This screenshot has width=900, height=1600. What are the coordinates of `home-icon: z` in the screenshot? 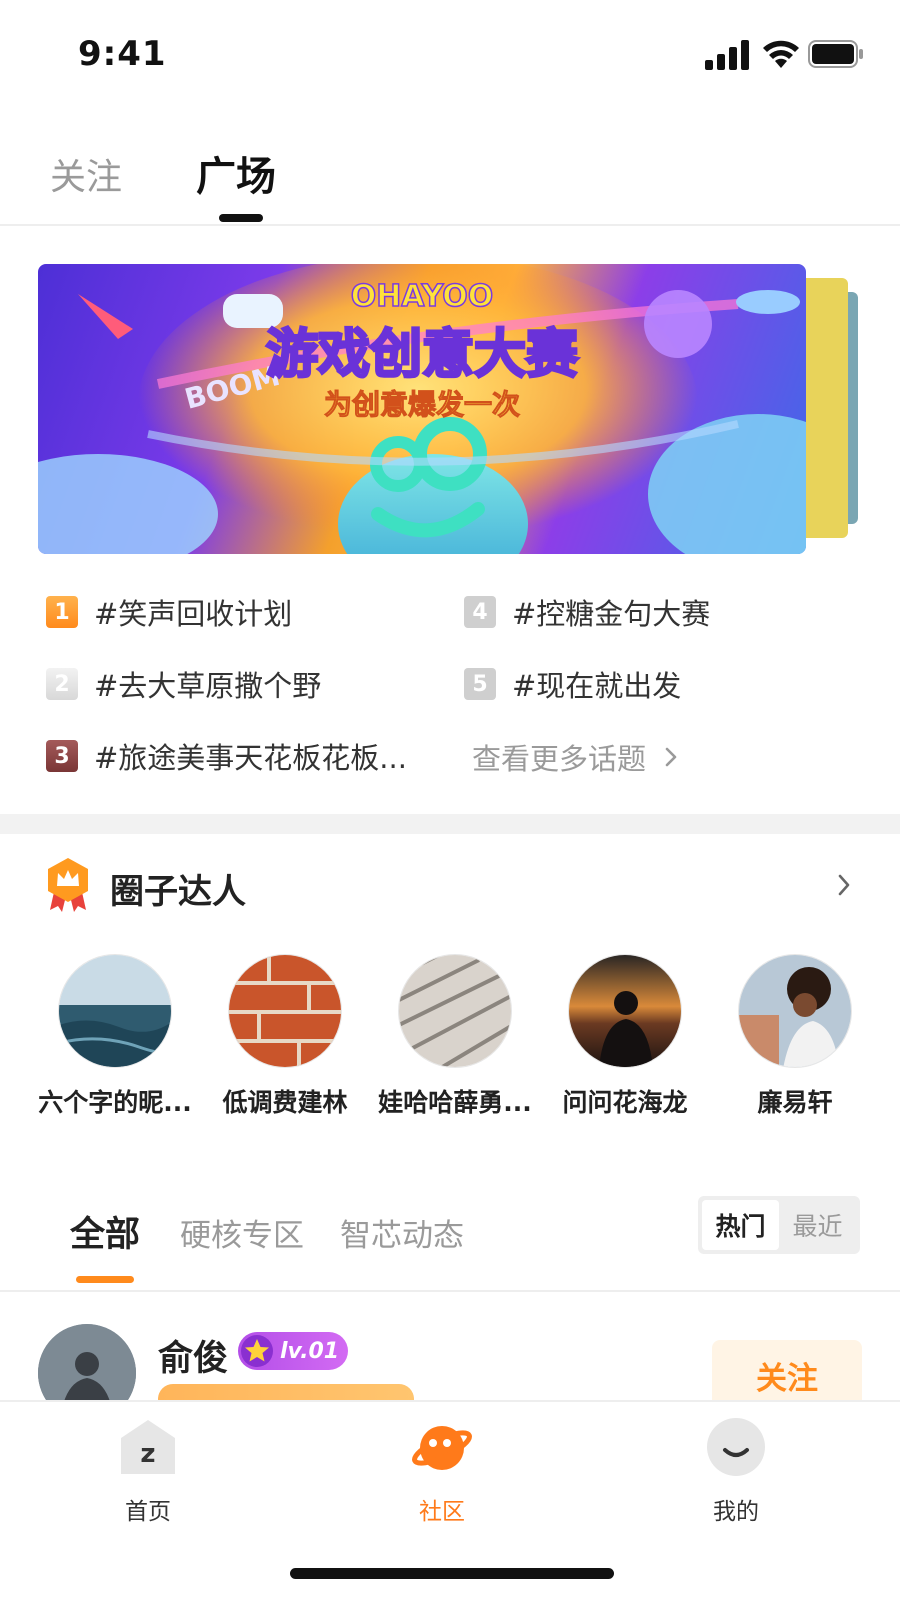 It's located at (148, 1447).